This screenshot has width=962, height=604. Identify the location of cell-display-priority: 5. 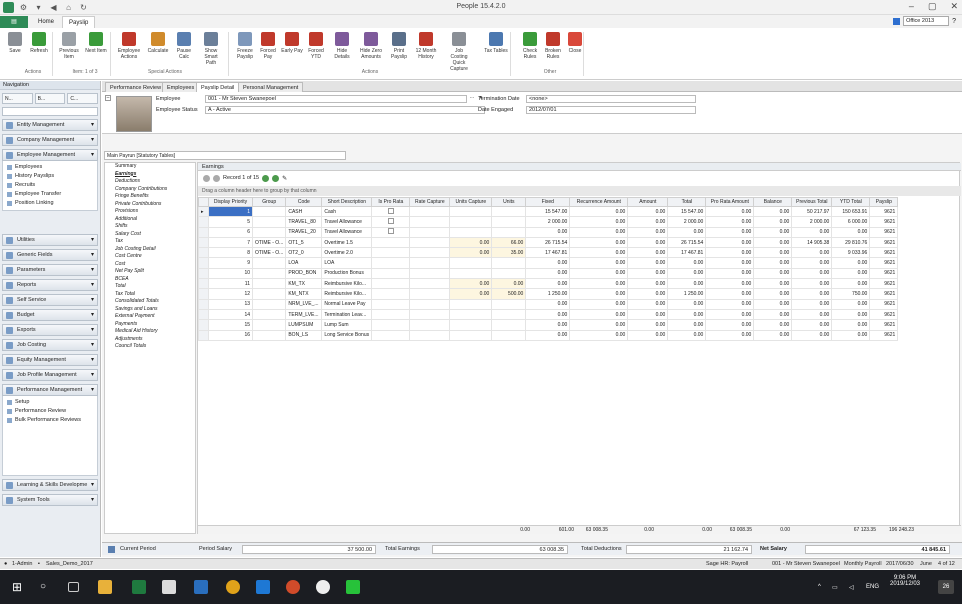
(230, 222).